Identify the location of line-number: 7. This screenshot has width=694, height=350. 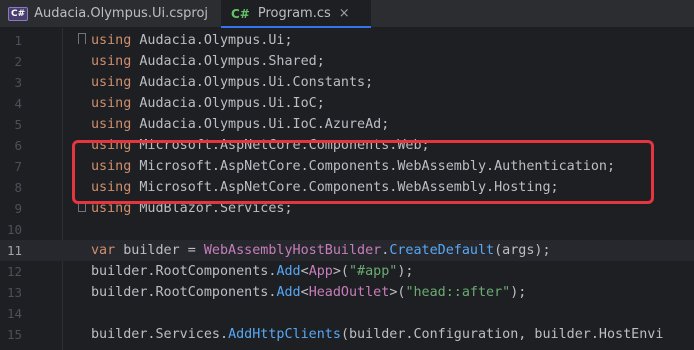
(18, 166).